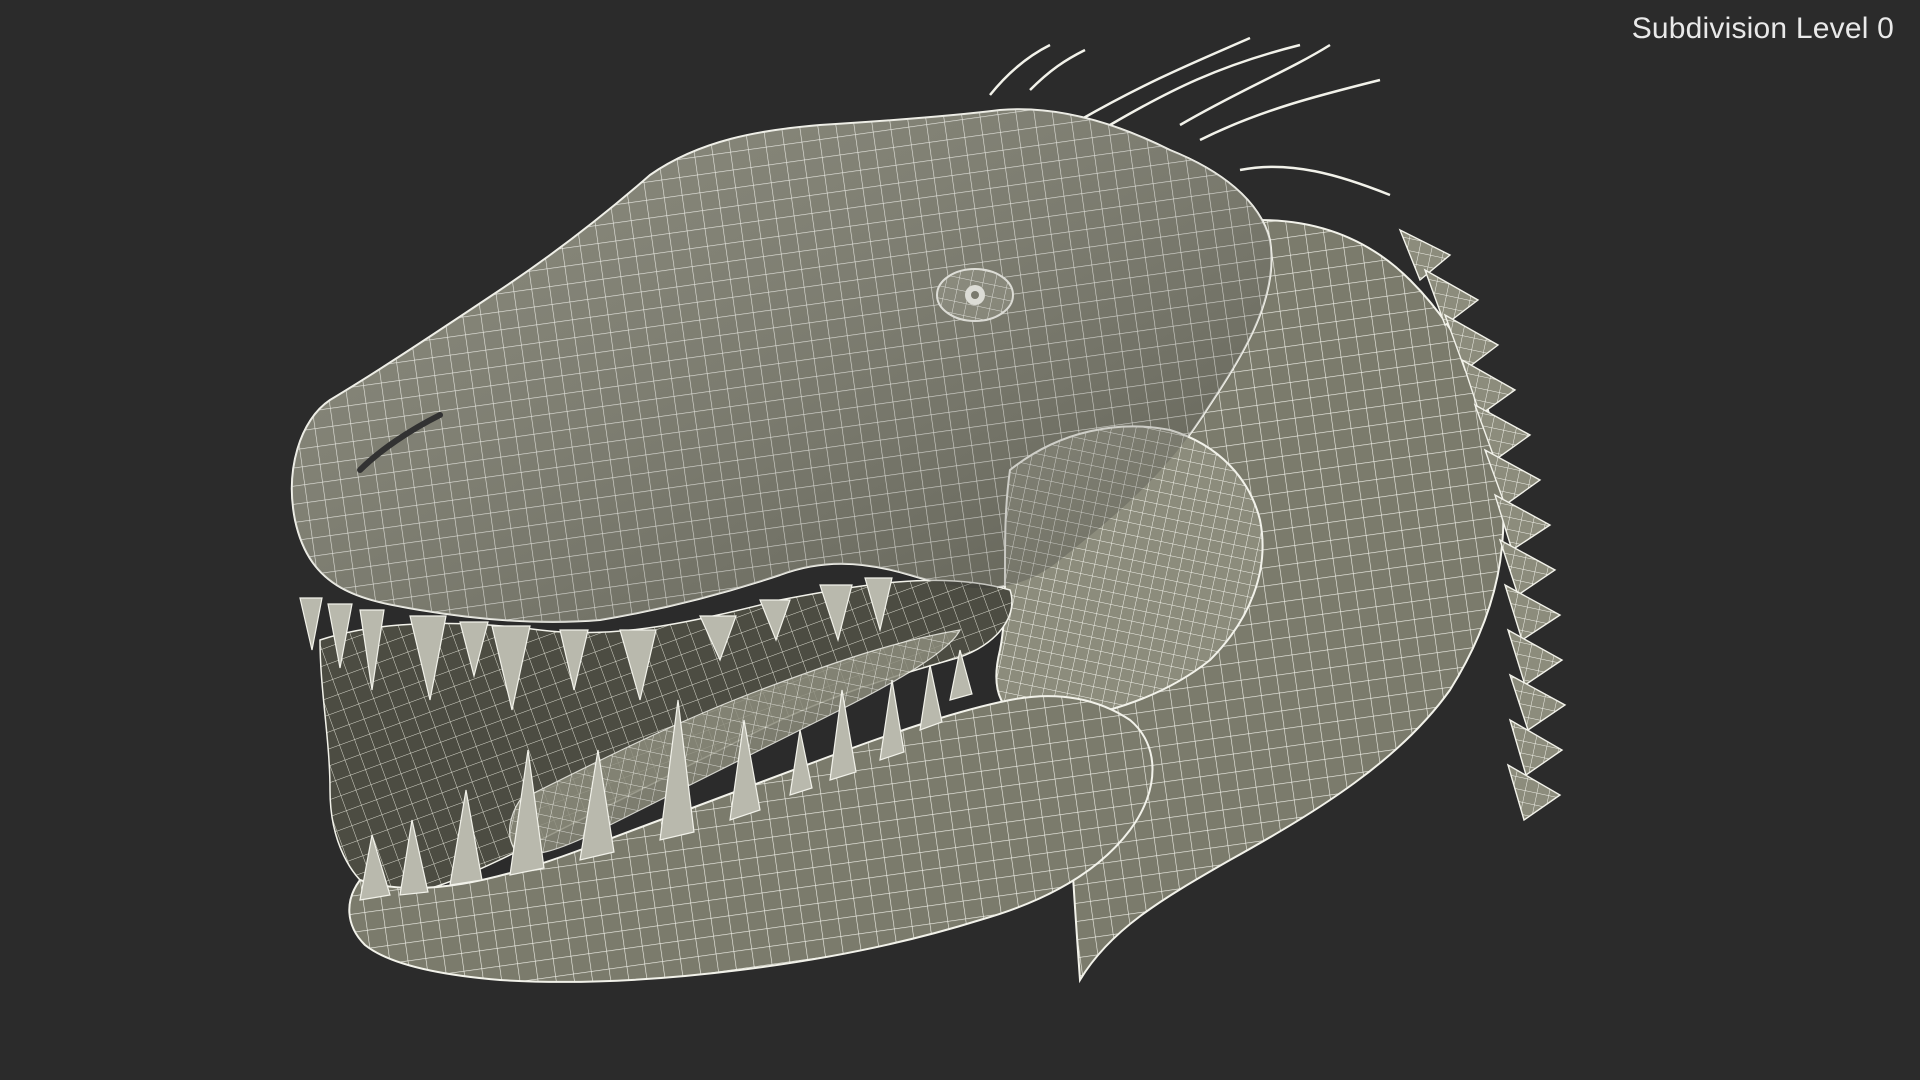 This screenshot has width=1920, height=1080. Describe the element at coordinates (1762, 28) in the screenshot. I see `subdivision-level-label: Subdivision Level 0` at that location.